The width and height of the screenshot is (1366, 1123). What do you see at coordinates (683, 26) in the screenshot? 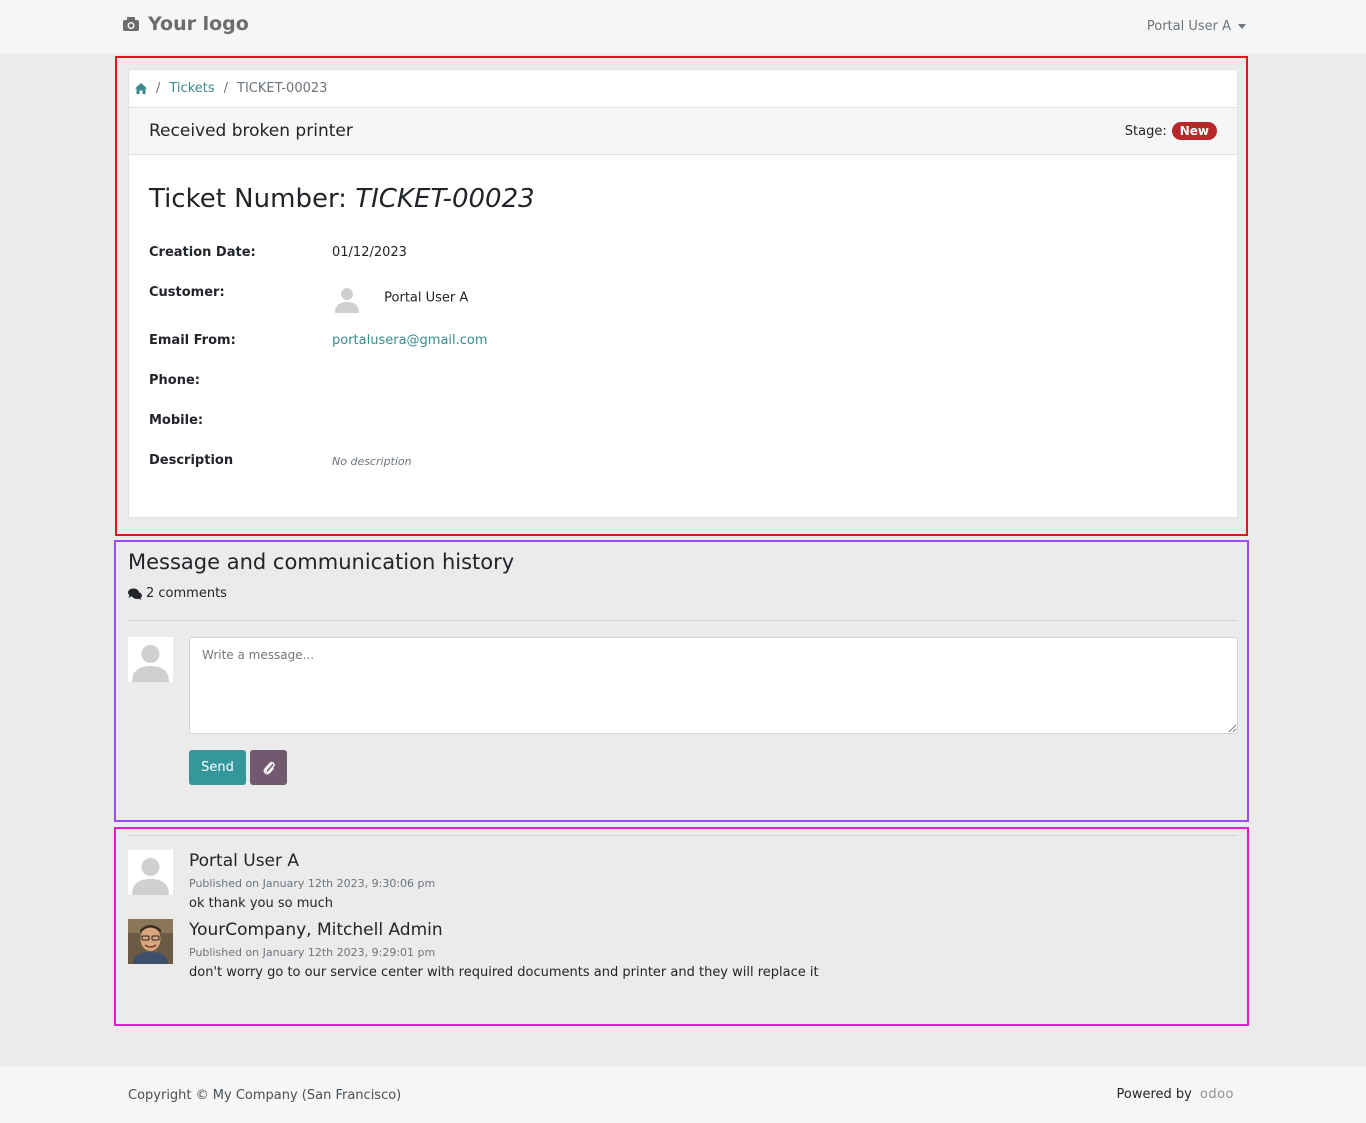
I see `top-navbar: Your logo Portal User A` at bounding box center [683, 26].